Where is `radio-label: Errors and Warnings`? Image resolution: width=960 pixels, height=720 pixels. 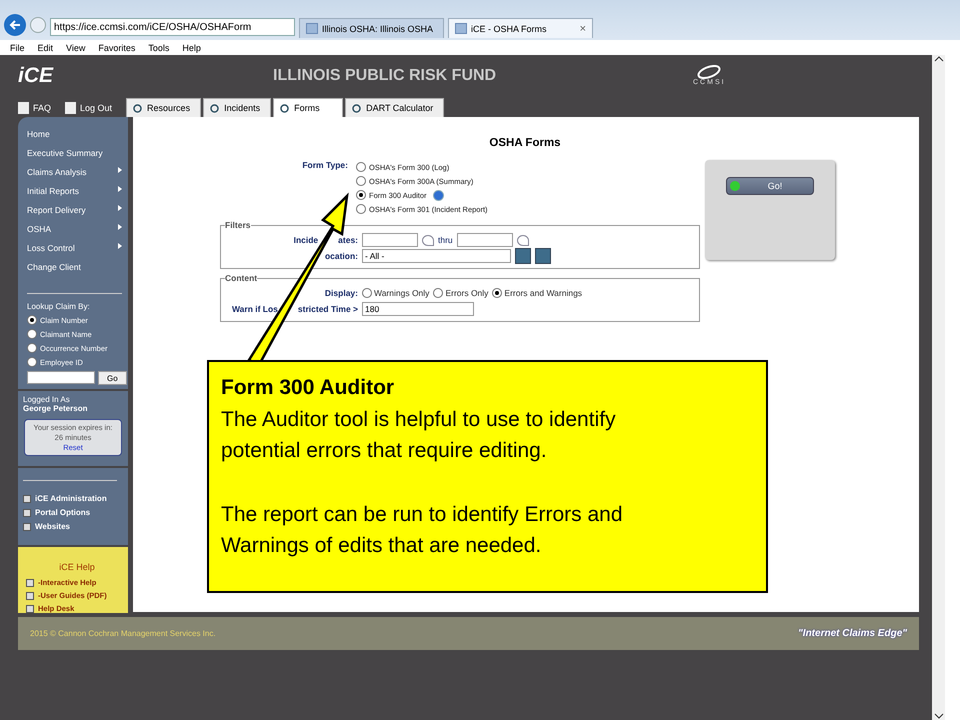 radio-label: Errors and Warnings is located at coordinates (543, 293).